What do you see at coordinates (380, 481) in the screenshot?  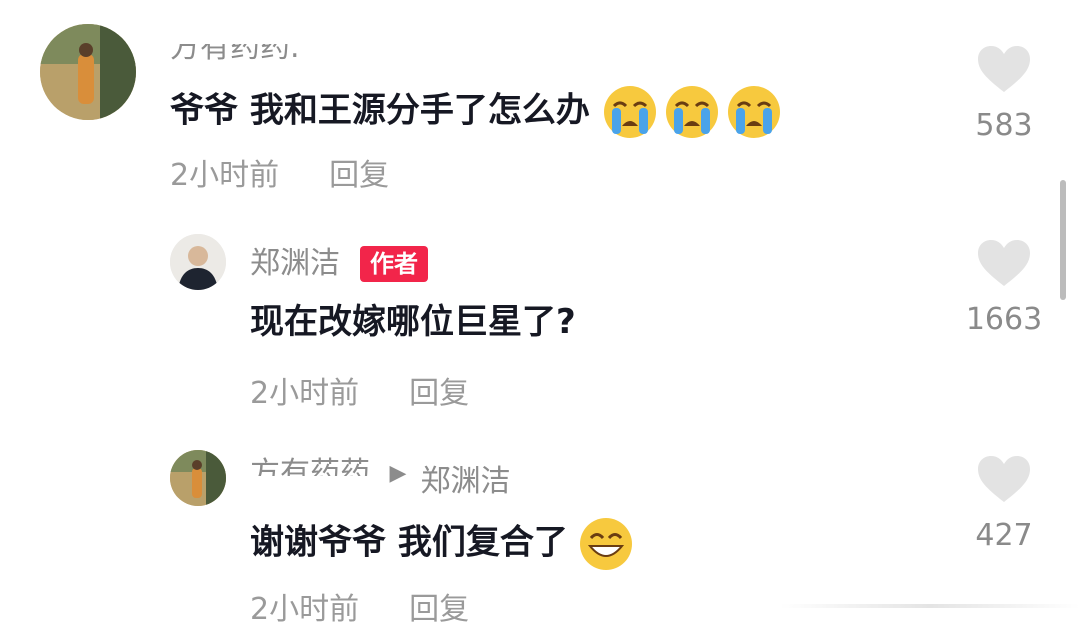 I see `comment-username: 方有药药. ▶ 郑渊洁` at bounding box center [380, 481].